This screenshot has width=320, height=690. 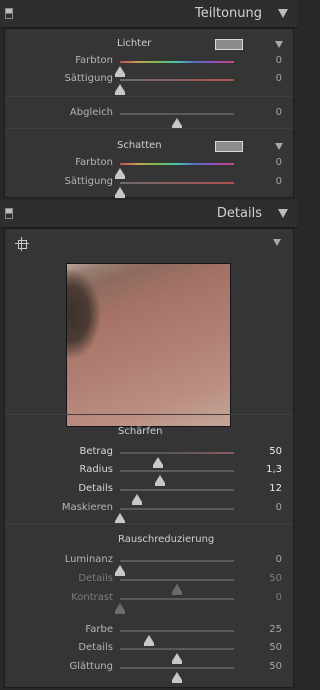 I want to click on balance-row: Abgleich 0, so click(x=150, y=117).